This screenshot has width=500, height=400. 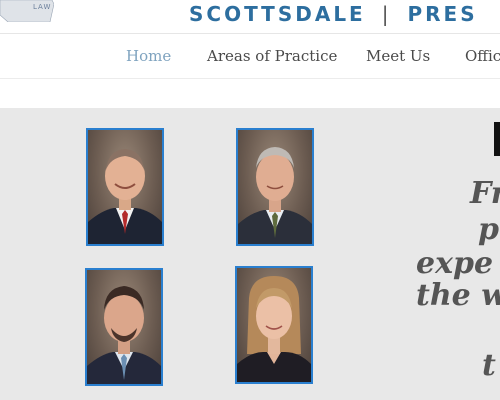 I want to click on tagline-line-1: Fr, so click(x=485, y=193).